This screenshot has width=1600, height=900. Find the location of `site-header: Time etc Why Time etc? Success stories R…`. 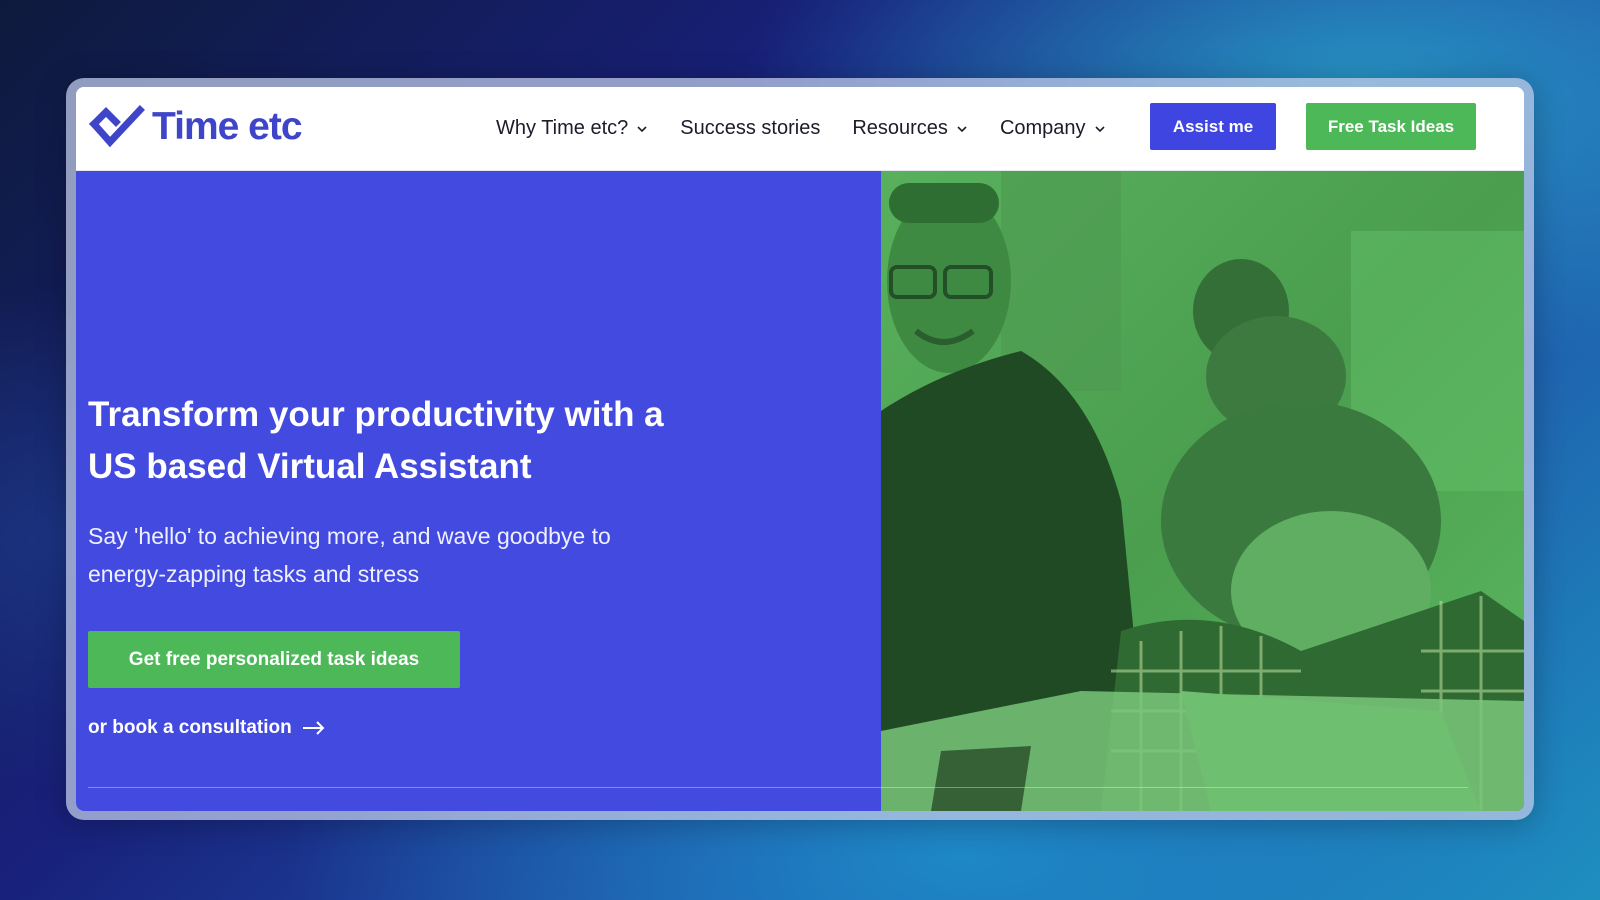

site-header: Time etc Why Time etc? Success stories R… is located at coordinates (800, 129).